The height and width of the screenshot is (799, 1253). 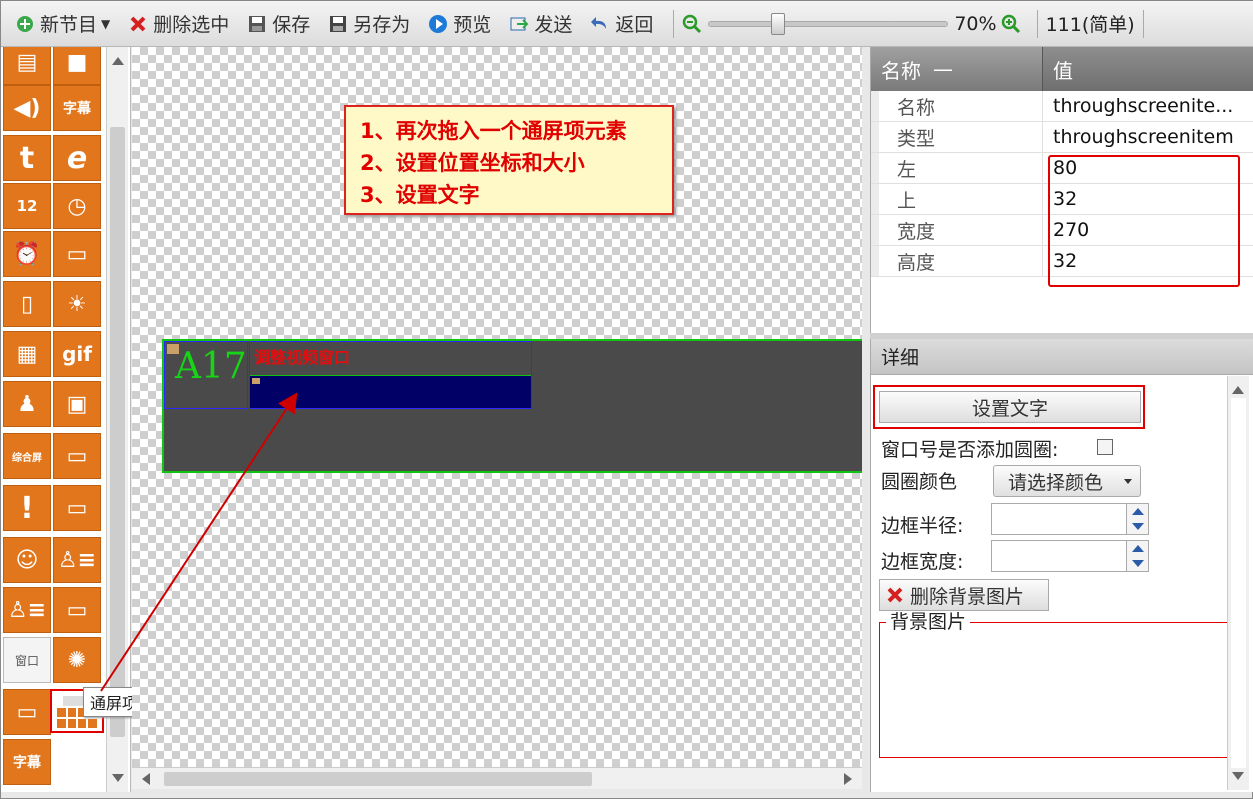 I want to click on tool-audio: ◀), so click(x=27, y=108).